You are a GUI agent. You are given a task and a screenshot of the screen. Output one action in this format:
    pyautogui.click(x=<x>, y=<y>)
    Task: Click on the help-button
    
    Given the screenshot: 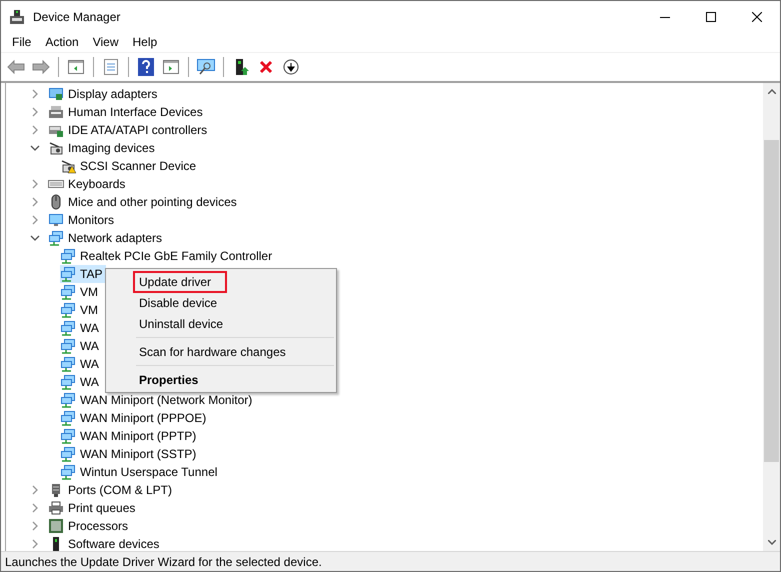 What is the action you would take?
    pyautogui.click(x=146, y=67)
    